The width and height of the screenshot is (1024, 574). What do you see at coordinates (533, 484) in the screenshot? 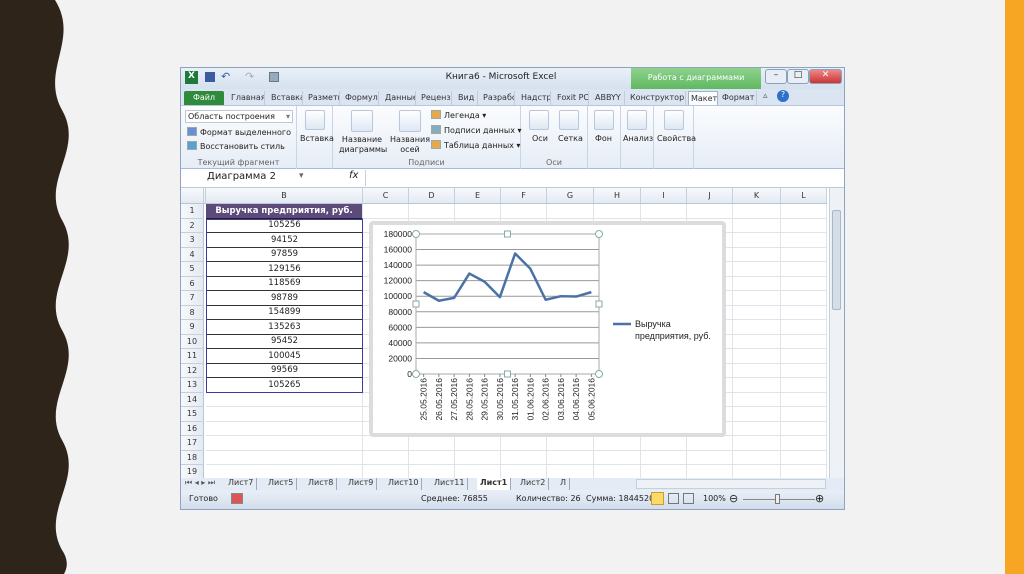
I see `sheet-tab-8: Лист2` at bounding box center [533, 484].